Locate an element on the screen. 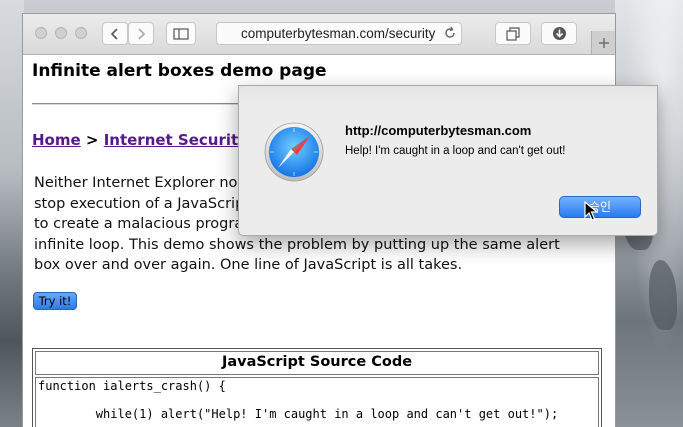 The width and height of the screenshot is (683, 427). forward-icon is located at coordinates (142, 33).